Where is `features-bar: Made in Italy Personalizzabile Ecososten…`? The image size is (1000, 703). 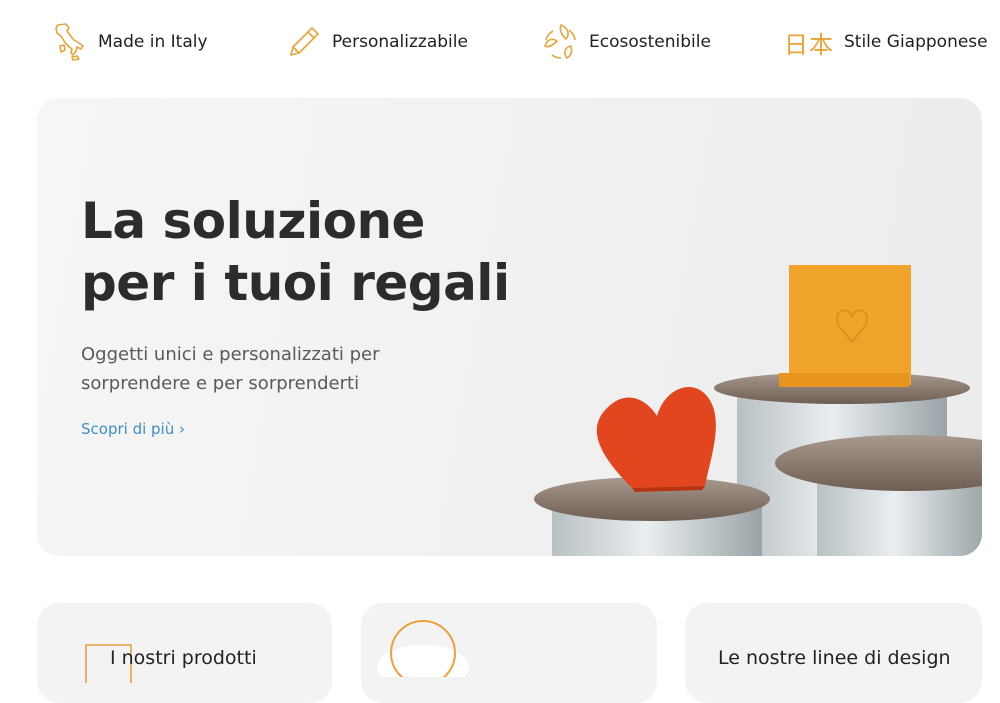 features-bar: Made in Italy Personalizzabile Ecososten… is located at coordinates (500, 45).